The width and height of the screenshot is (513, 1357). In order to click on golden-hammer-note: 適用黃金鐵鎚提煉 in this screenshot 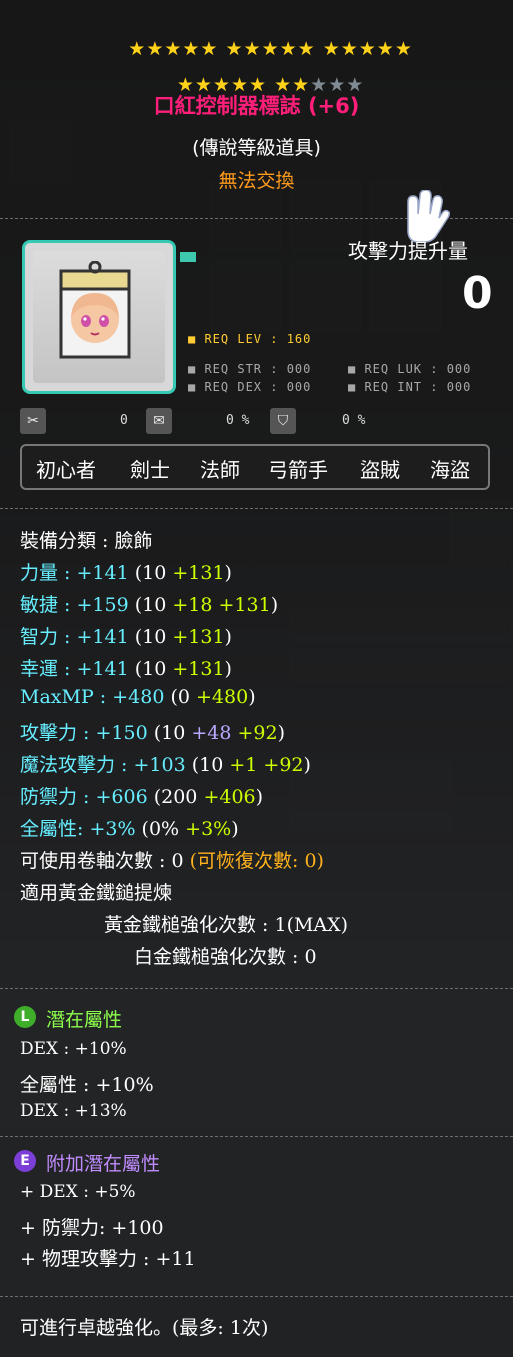, I will do `click(96, 893)`.